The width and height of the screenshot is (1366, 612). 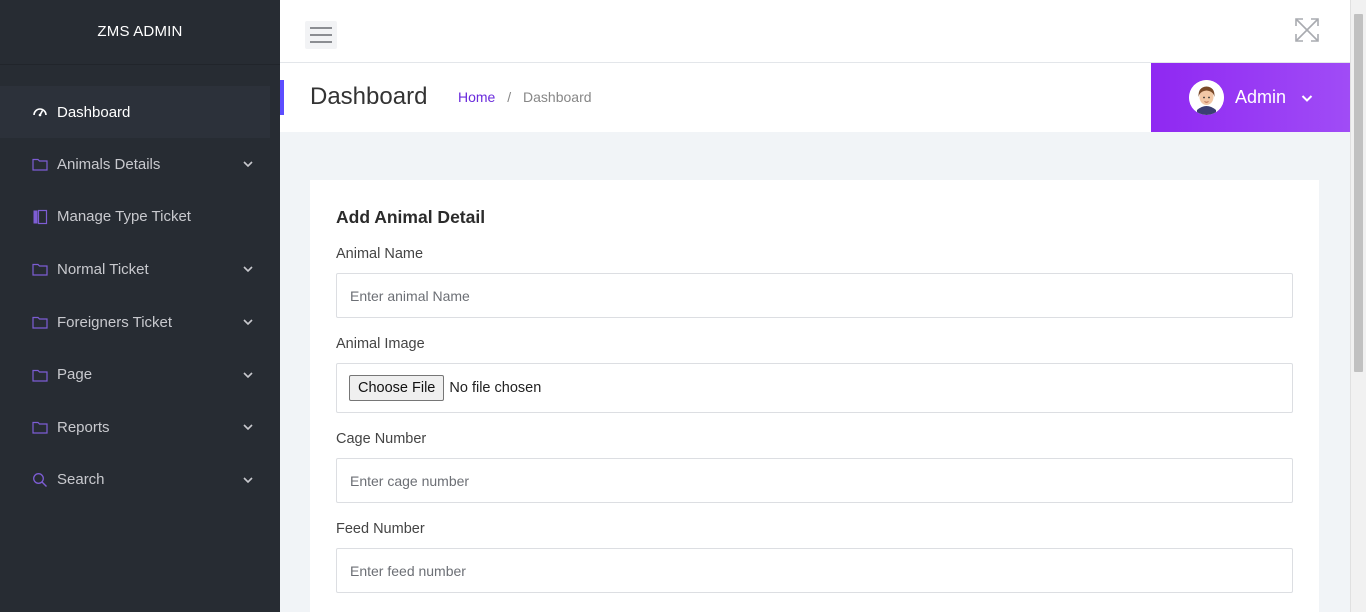 I want to click on fullscreen-expand-icon, so click(x=1307, y=30).